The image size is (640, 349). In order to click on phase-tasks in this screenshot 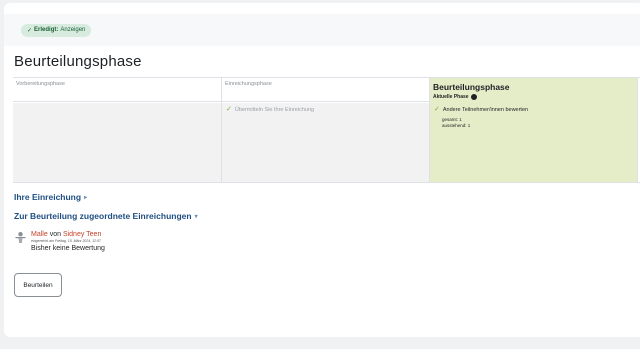, I will do `click(117, 142)`.